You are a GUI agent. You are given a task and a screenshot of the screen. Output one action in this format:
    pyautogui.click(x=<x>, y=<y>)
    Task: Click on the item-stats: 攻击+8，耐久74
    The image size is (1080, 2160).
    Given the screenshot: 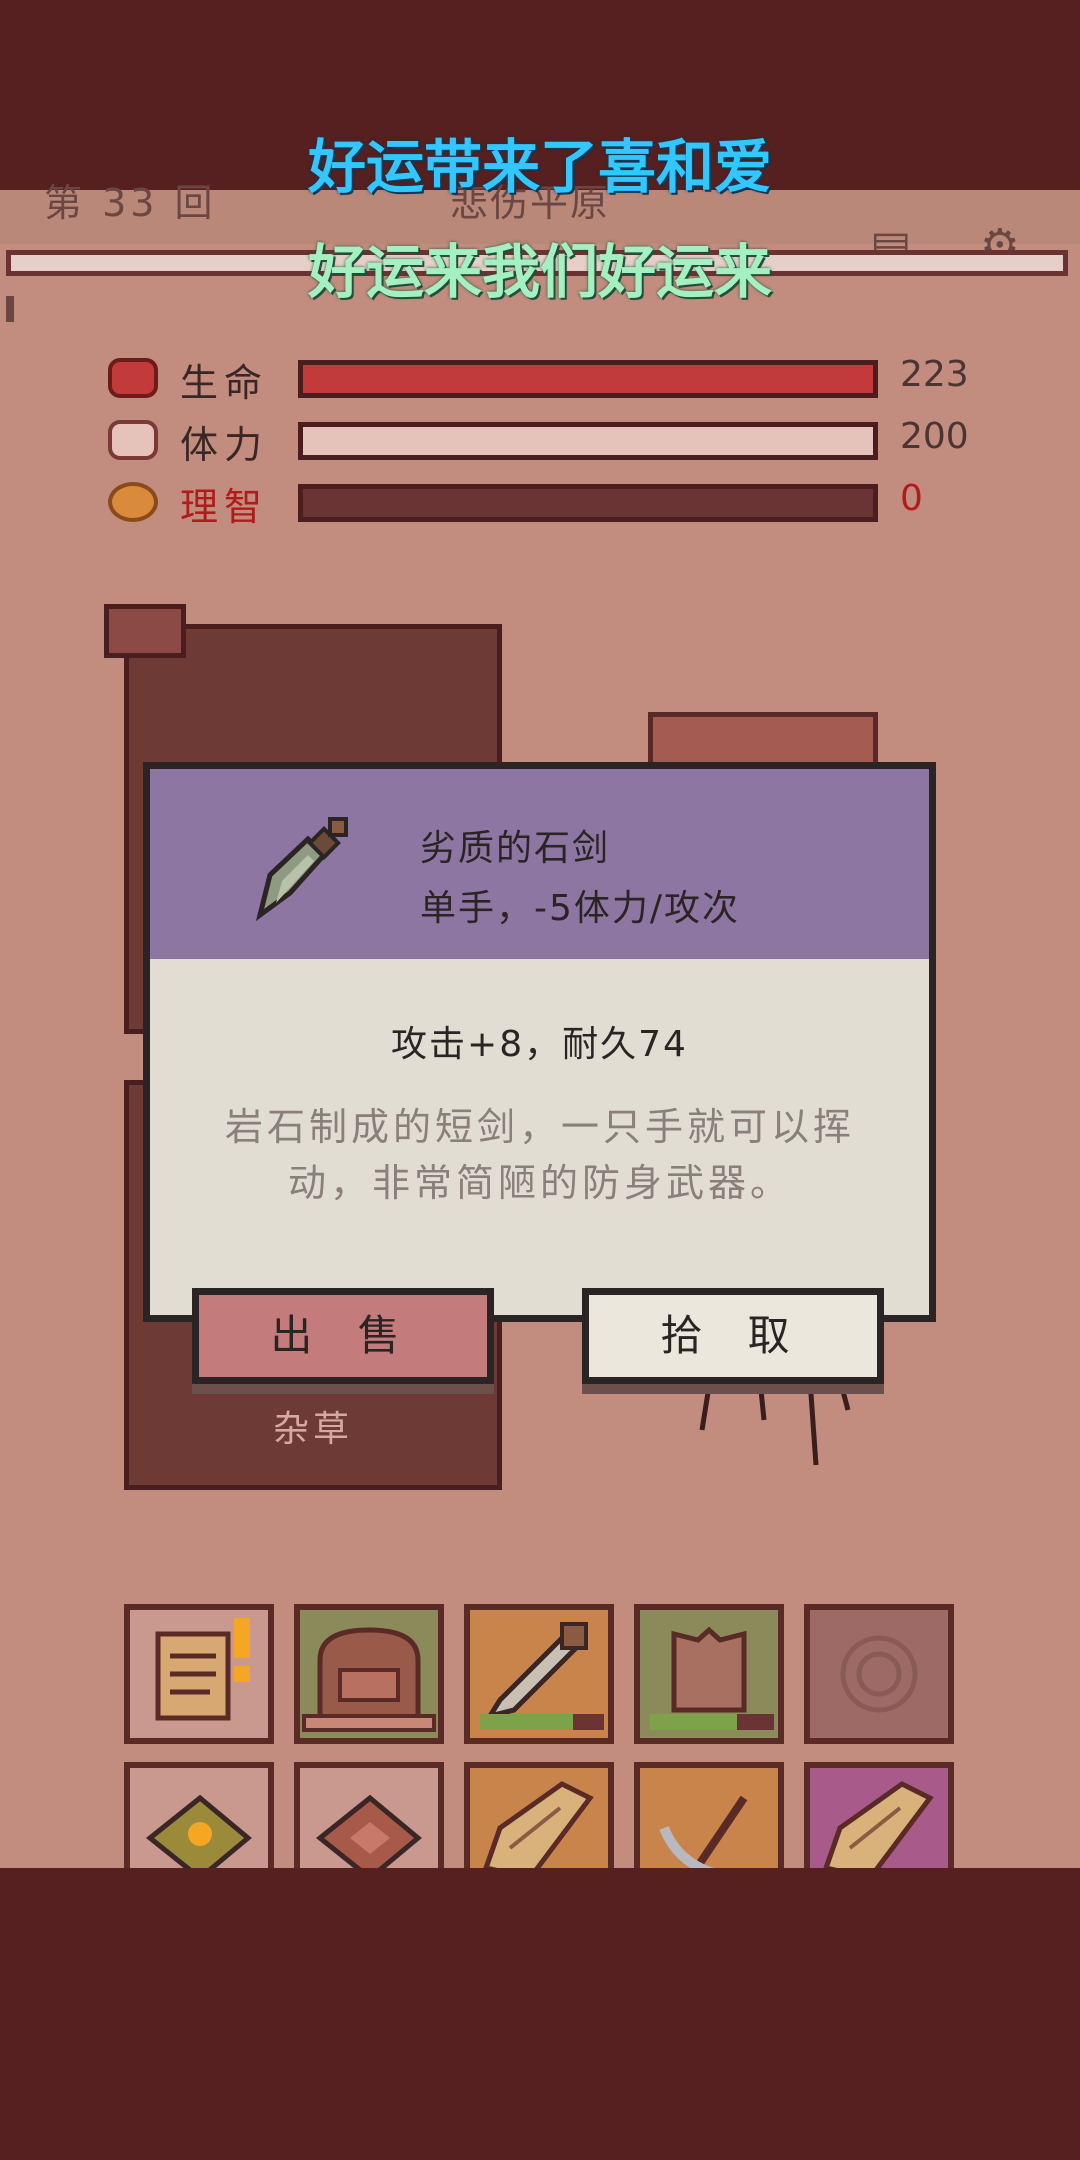 What is the action you would take?
    pyautogui.click(x=539, y=1044)
    